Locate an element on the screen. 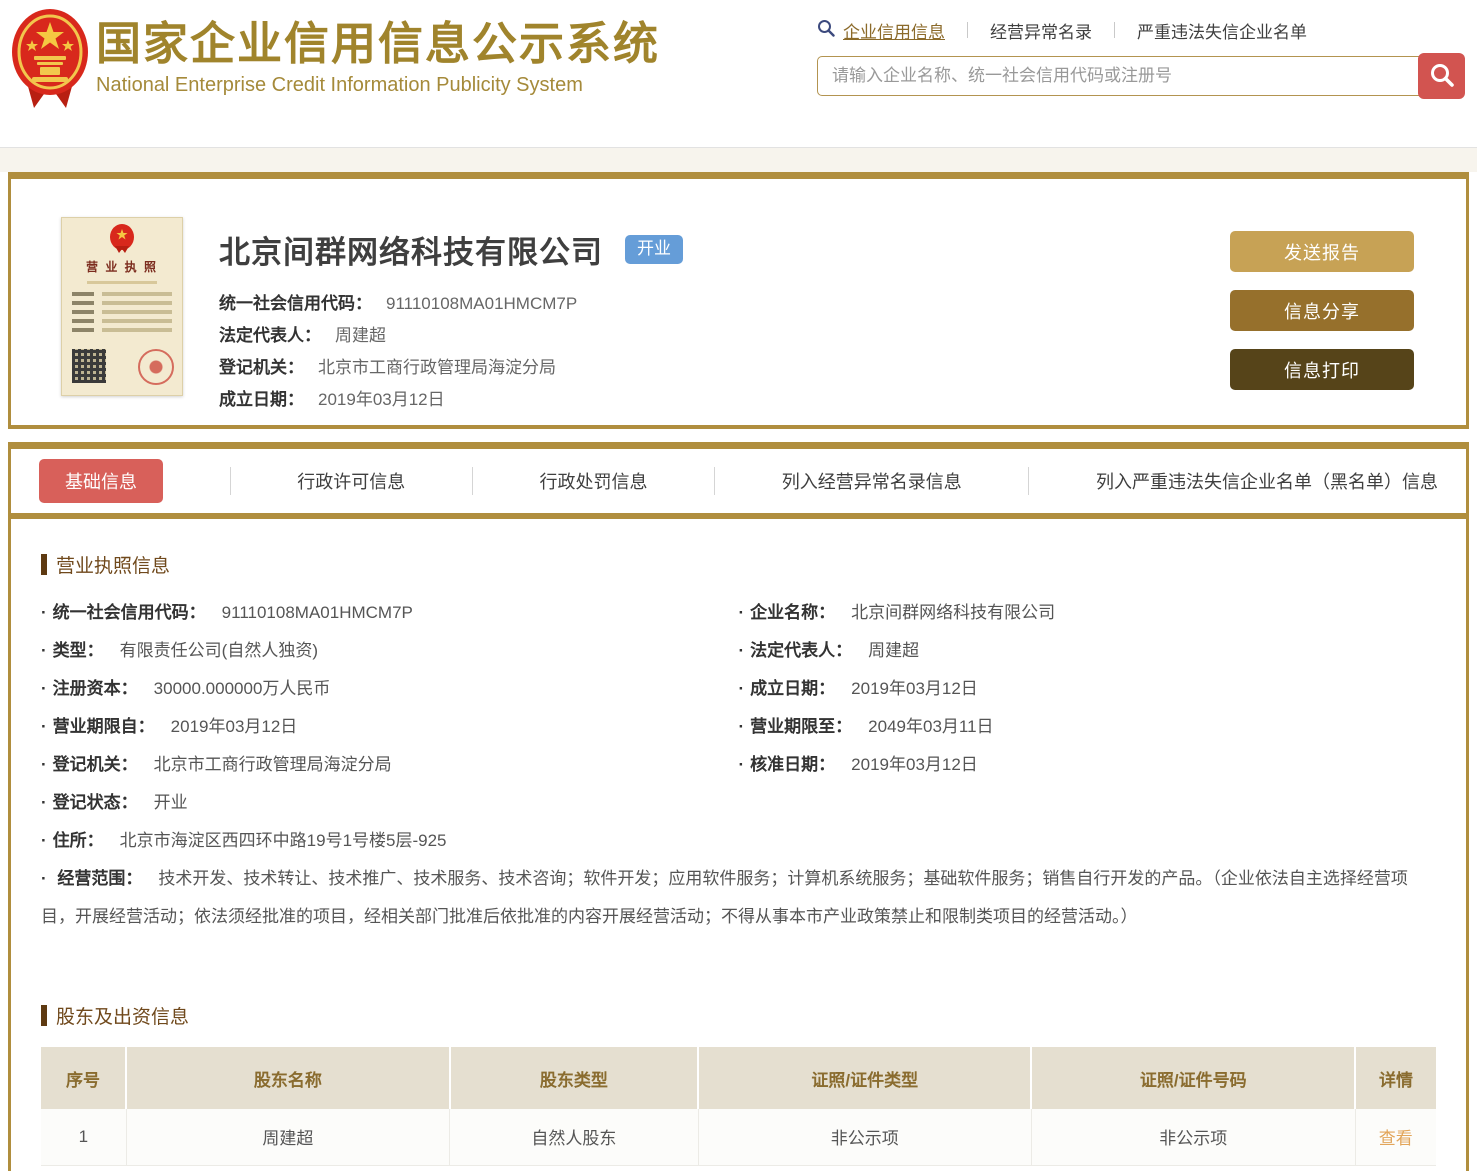 This screenshot has height=1171, width=1477. field-address: 住所： 北京市海淀区西四环中路19号1号楼5层-925 is located at coordinates (390, 841).